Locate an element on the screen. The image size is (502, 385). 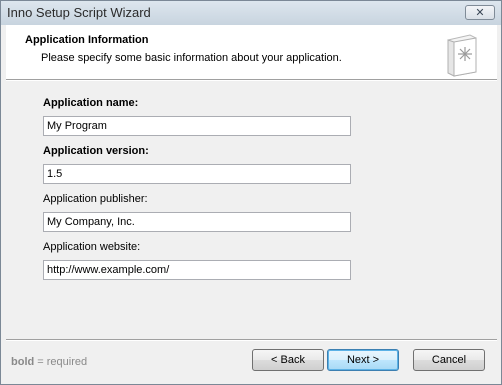
app-publisher-input is located at coordinates (197, 222).